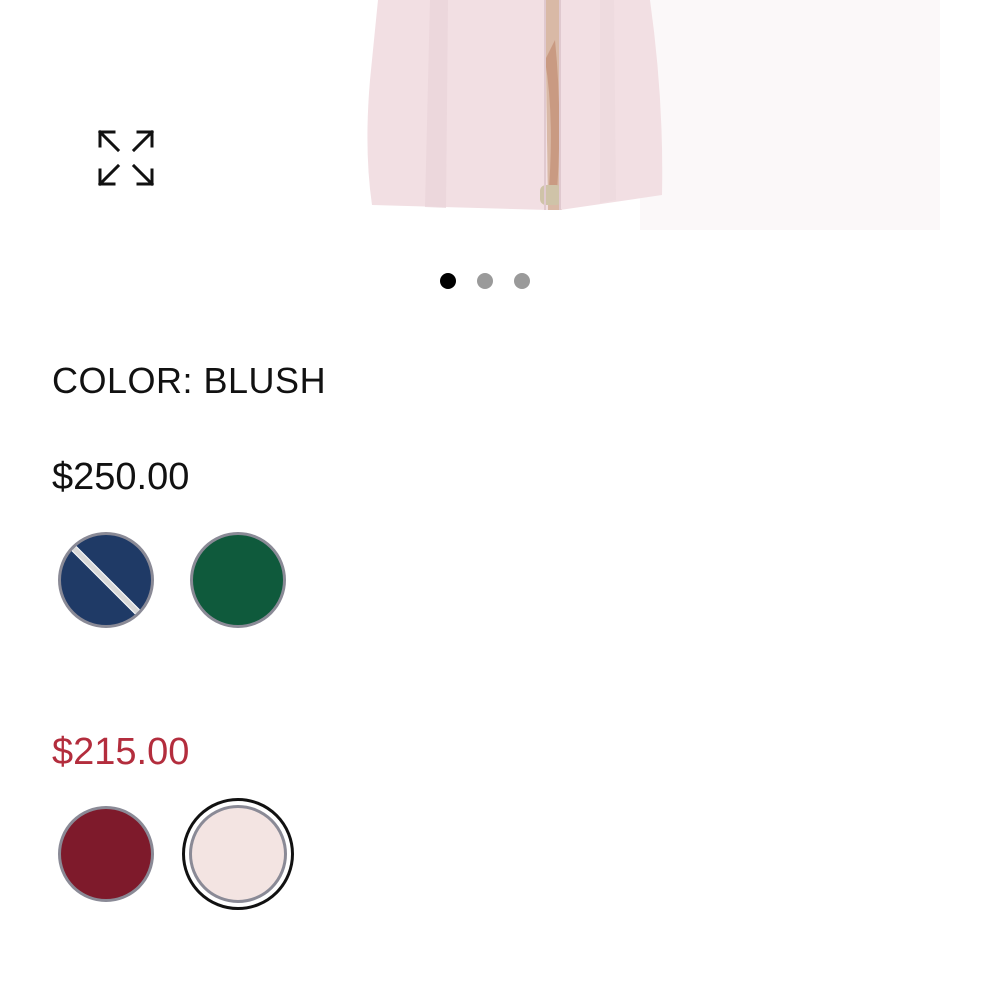 The image size is (1000, 1000). I want to click on color-swatch-green, so click(238, 580).